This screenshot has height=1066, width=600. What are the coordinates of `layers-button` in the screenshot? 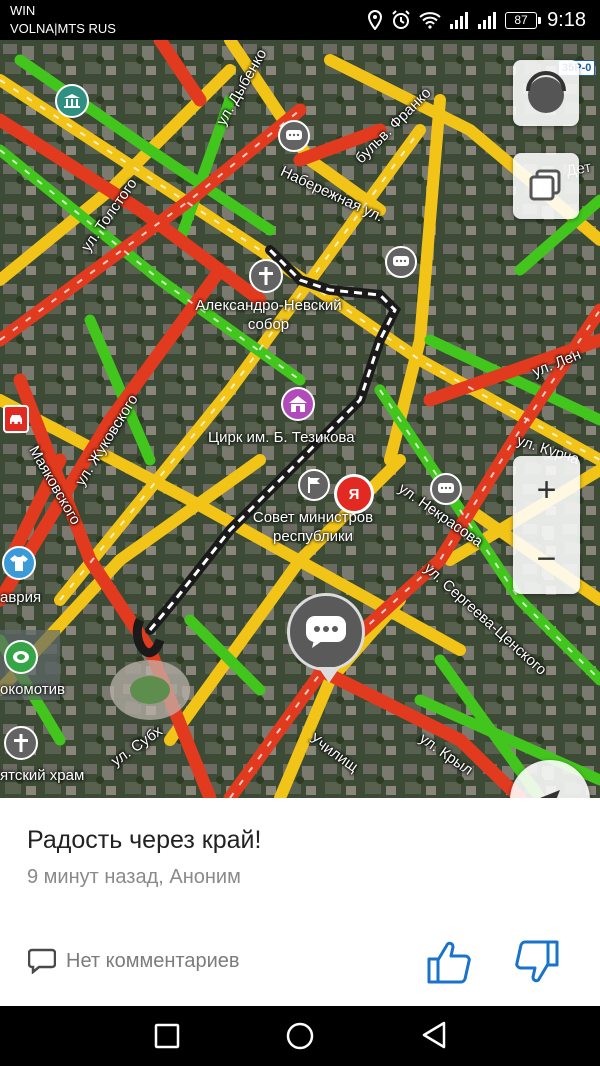 It's located at (546, 186).